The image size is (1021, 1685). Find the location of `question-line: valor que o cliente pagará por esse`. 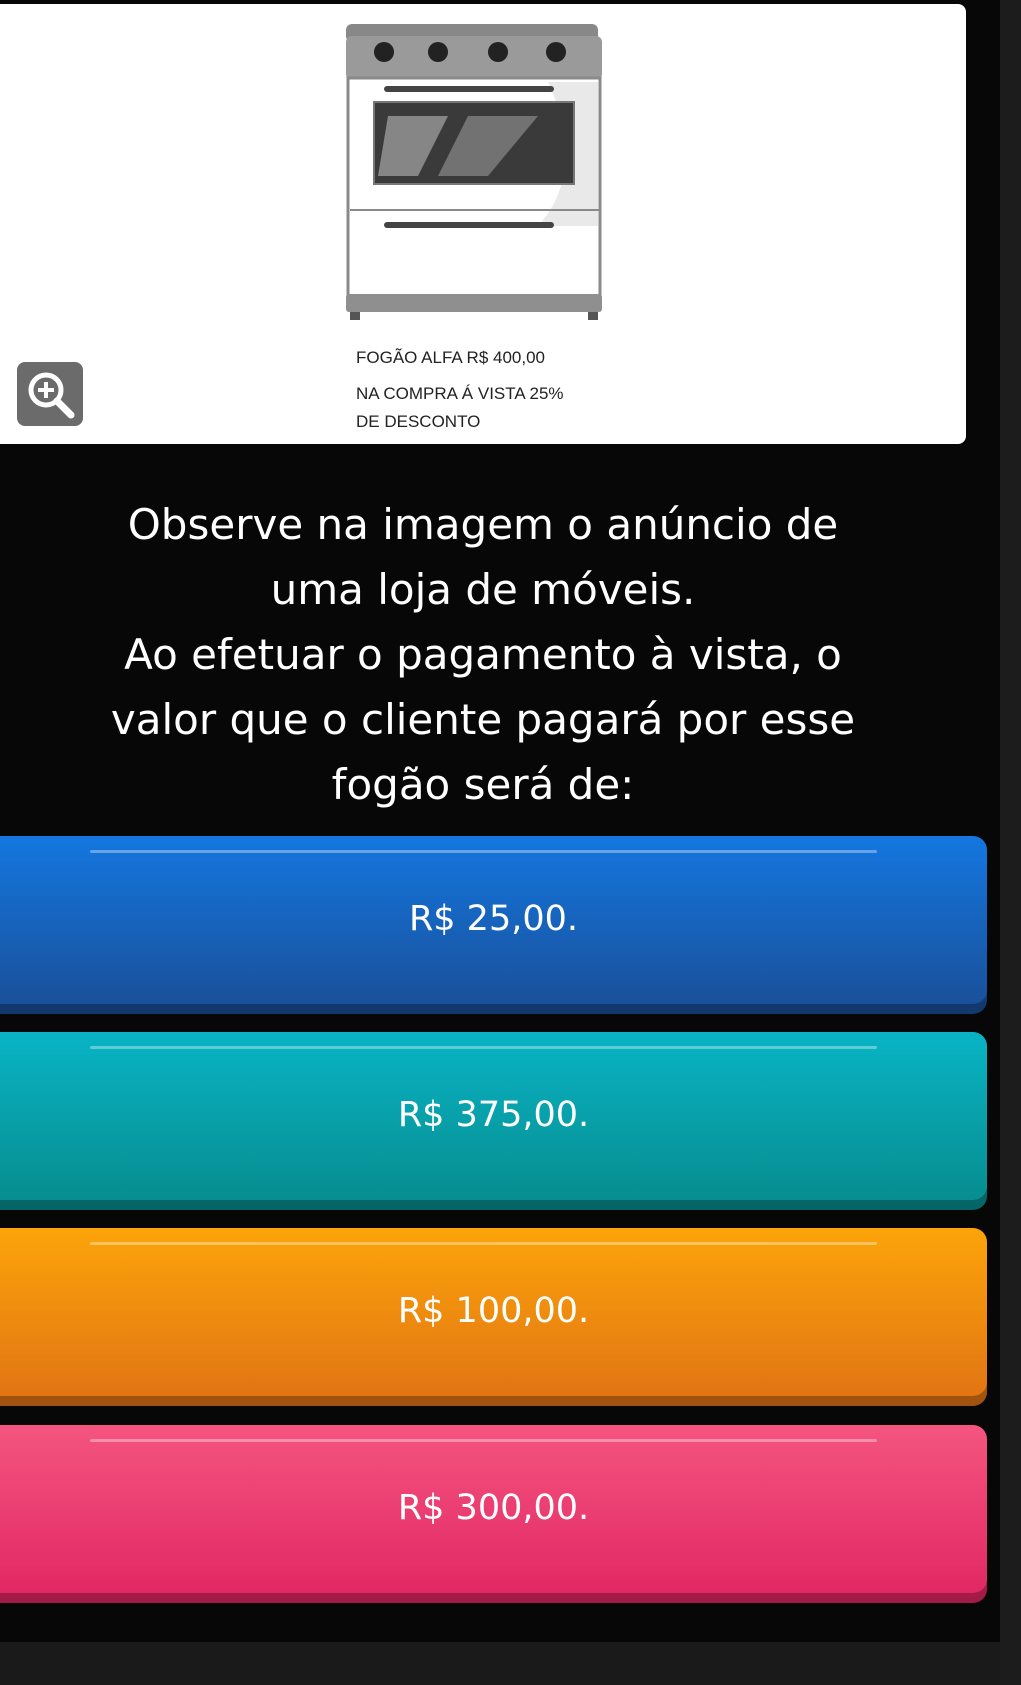

question-line: valor que o cliente pagará por esse is located at coordinates (483, 719).